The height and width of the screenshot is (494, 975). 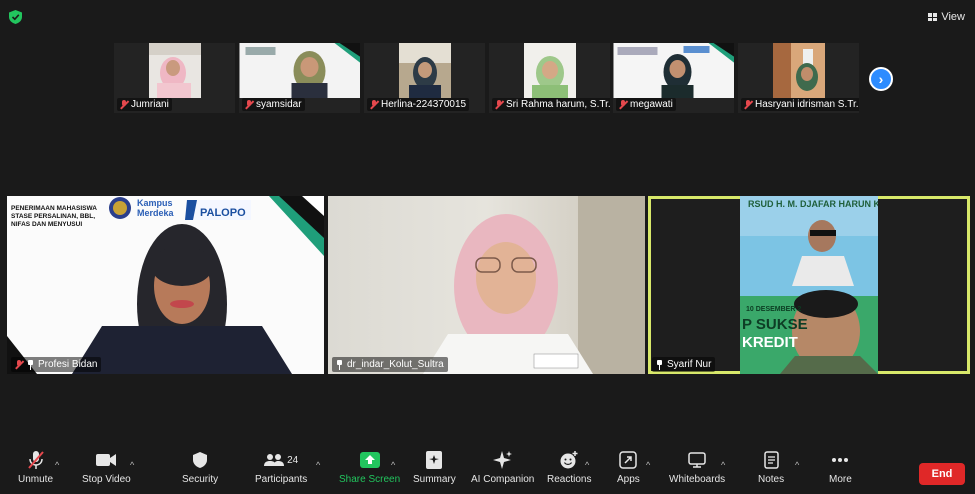 What do you see at coordinates (502, 460) in the screenshot?
I see `sparkle-icon` at bounding box center [502, 460].